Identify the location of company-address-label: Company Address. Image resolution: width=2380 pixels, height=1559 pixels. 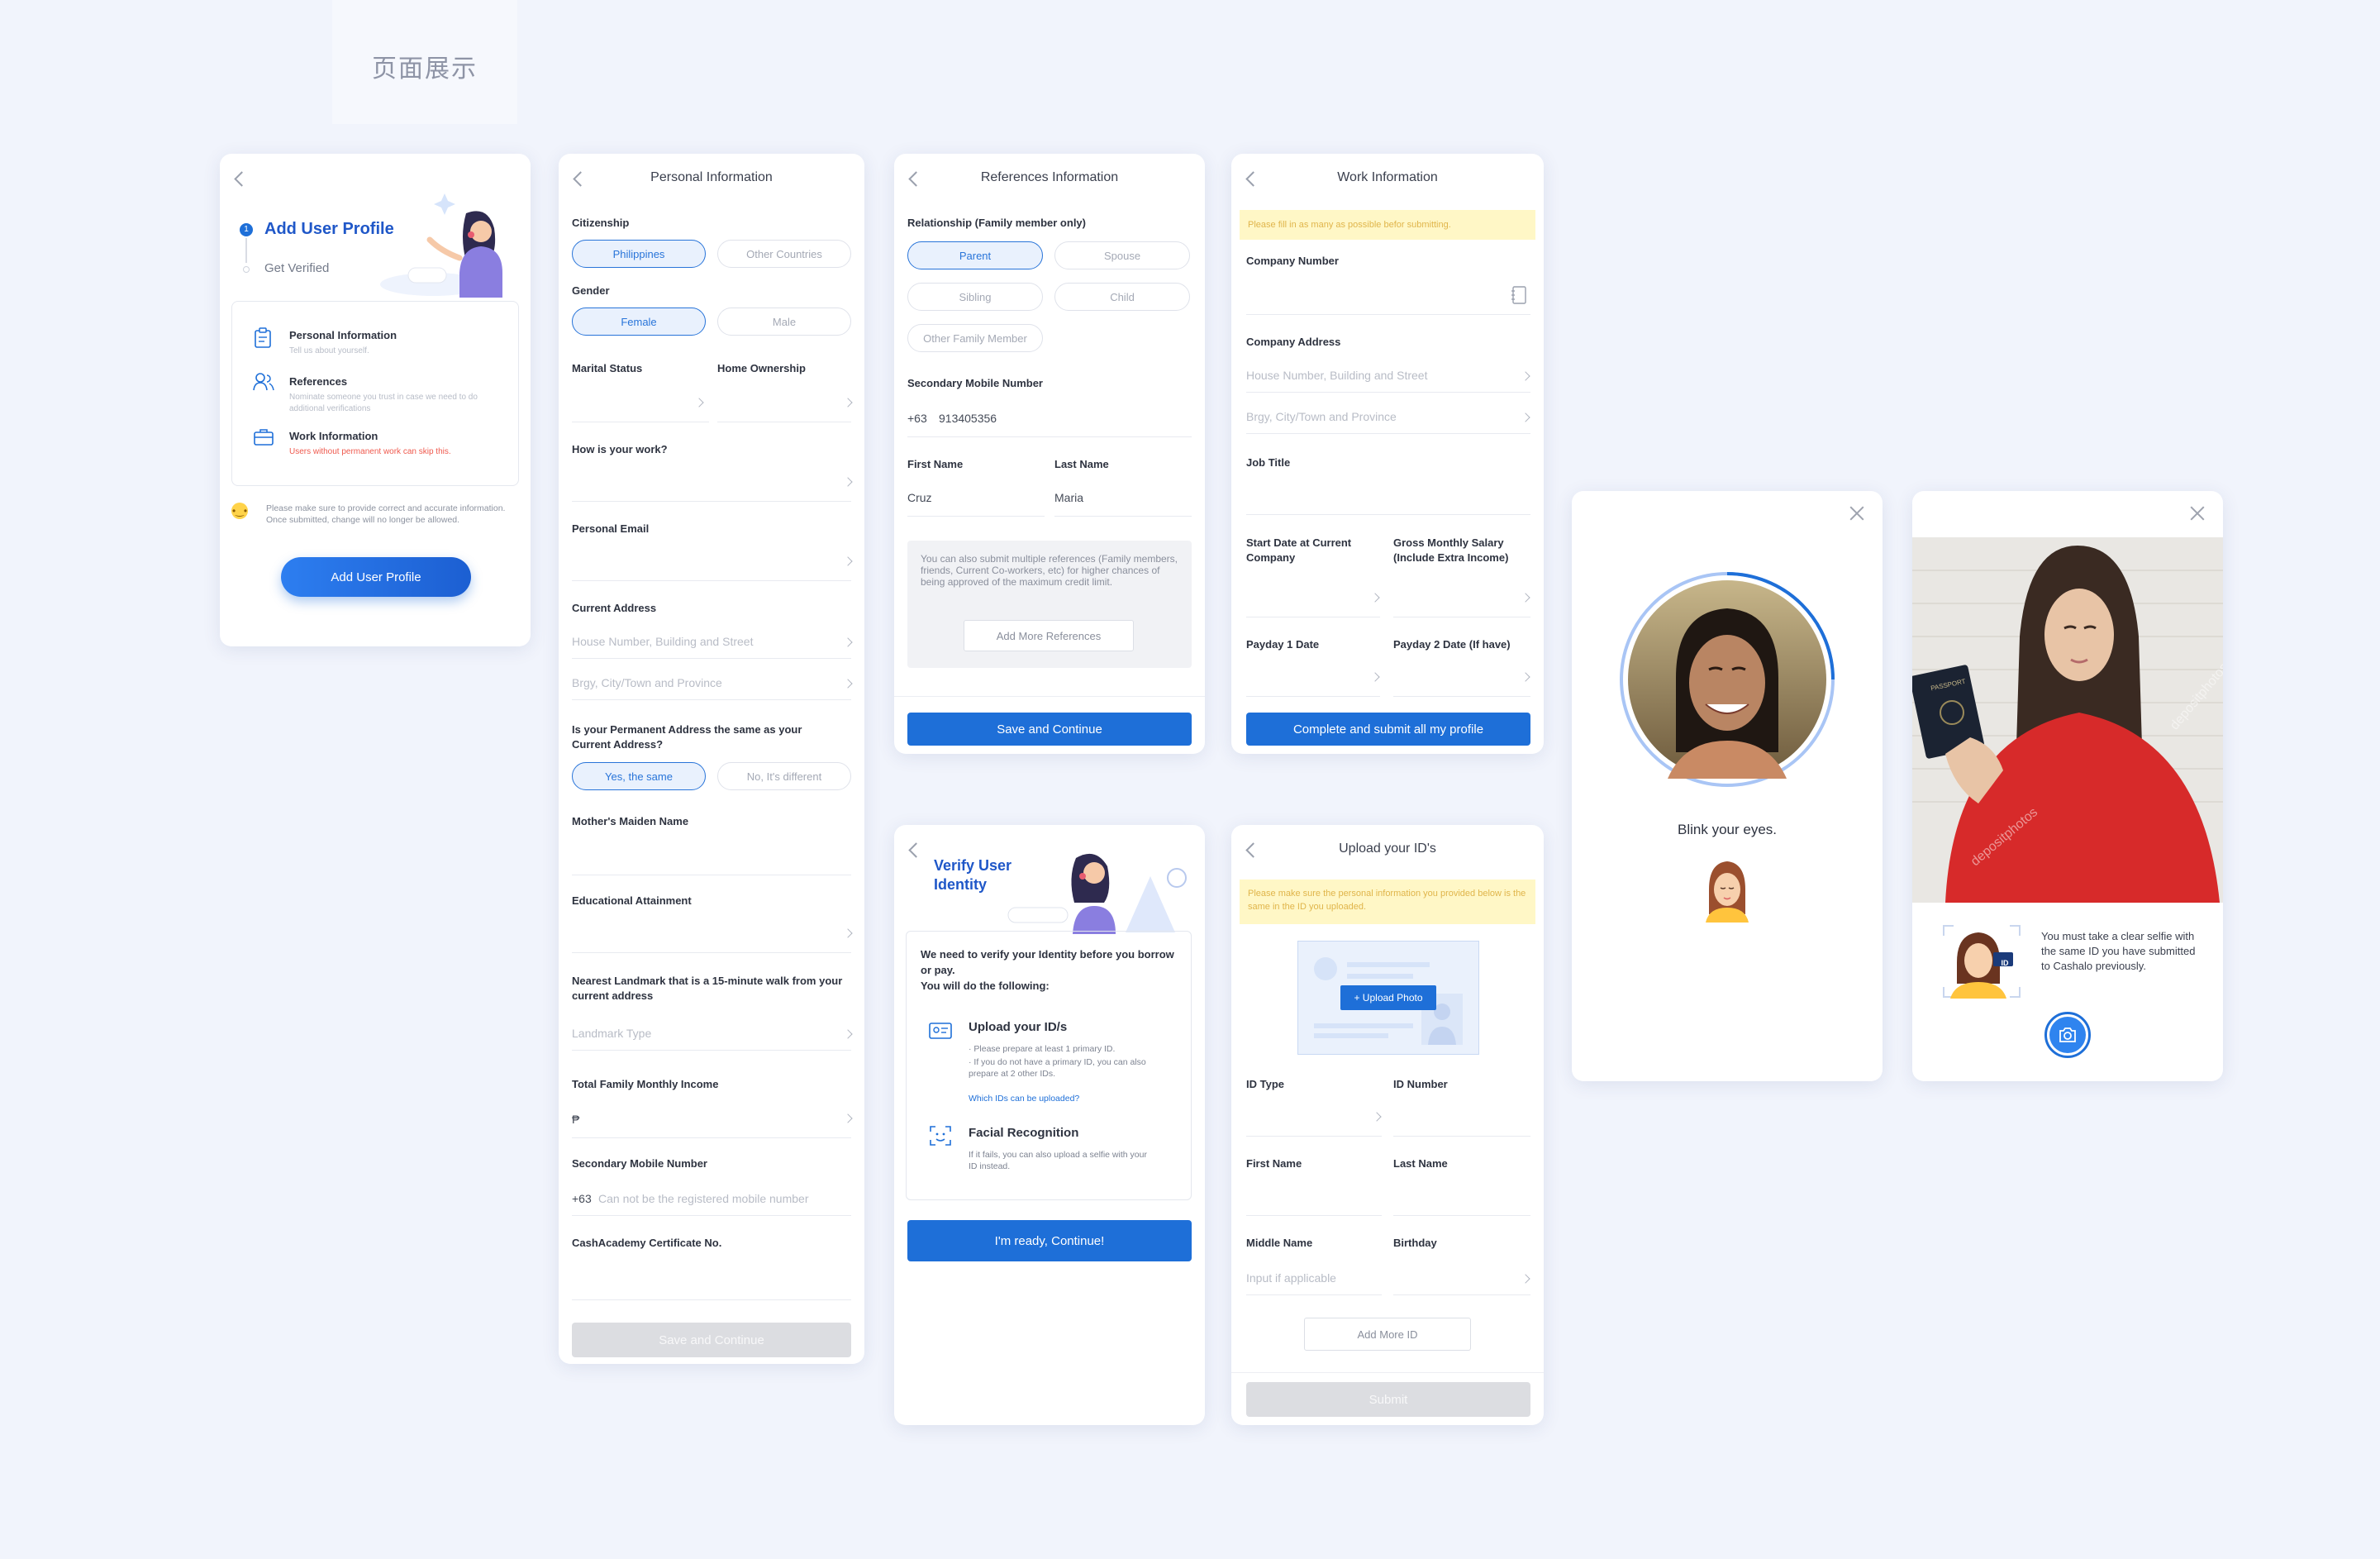
(1293, 342).